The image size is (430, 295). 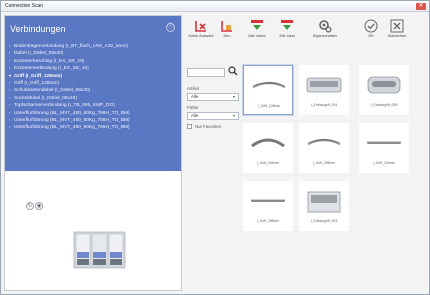 I want to click on tree-header: Verbindungen, so click(x=38, y=29).